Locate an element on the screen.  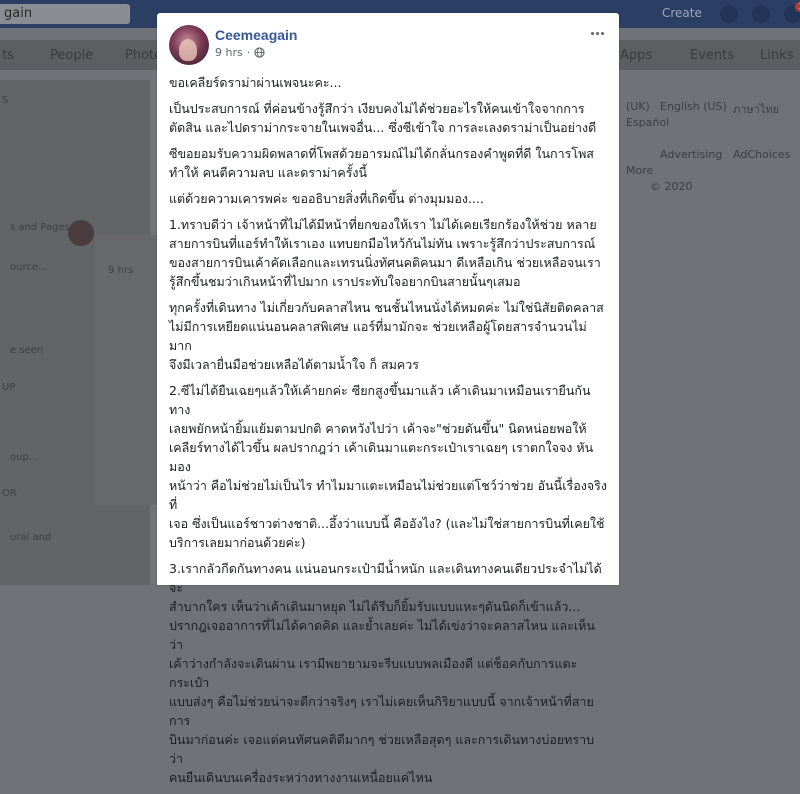
friends-icon is located at coordinates (729, 14).